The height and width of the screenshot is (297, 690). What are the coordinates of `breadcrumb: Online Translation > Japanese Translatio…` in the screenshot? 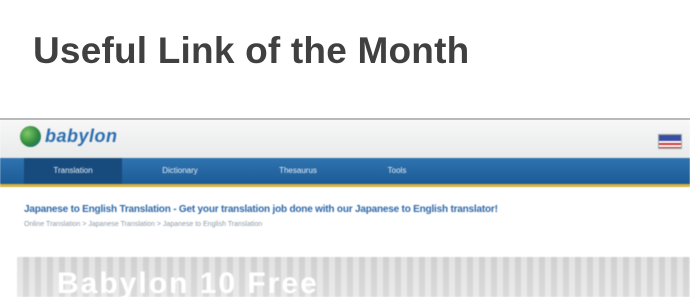 It's located at (143, 224).